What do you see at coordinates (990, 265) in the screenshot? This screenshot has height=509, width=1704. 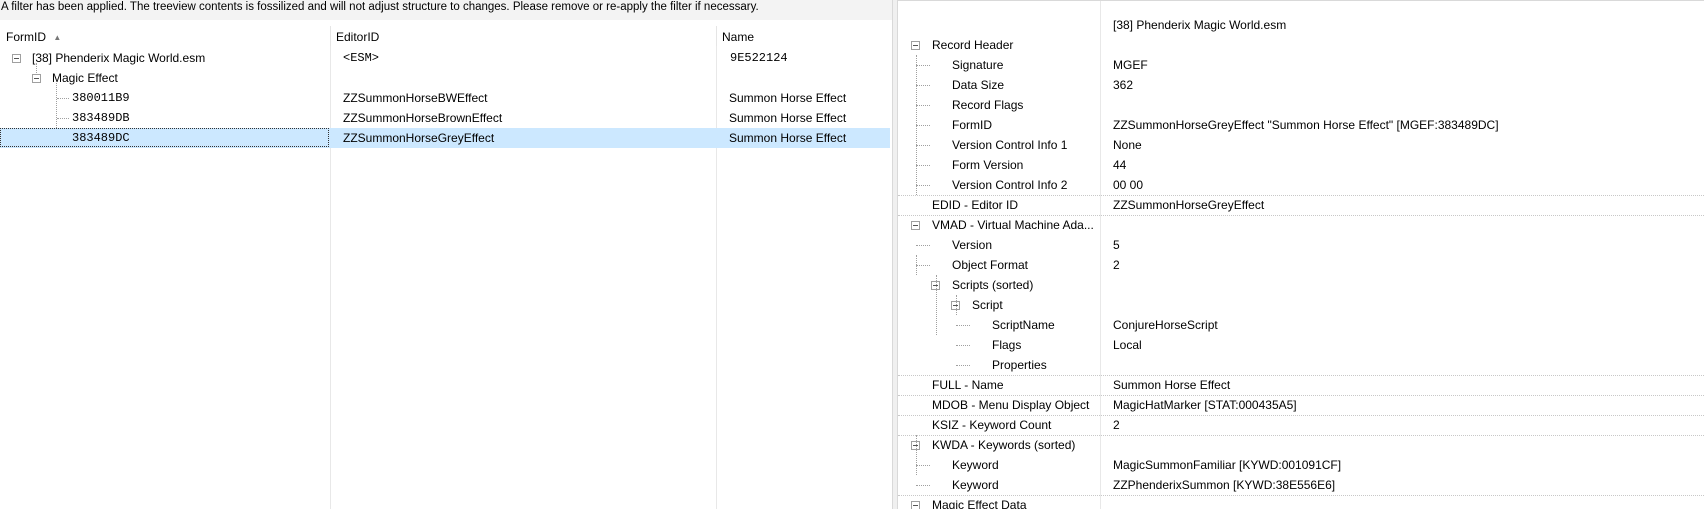 I see `details-field-label: Object Format` at bounding box center [990, 265].